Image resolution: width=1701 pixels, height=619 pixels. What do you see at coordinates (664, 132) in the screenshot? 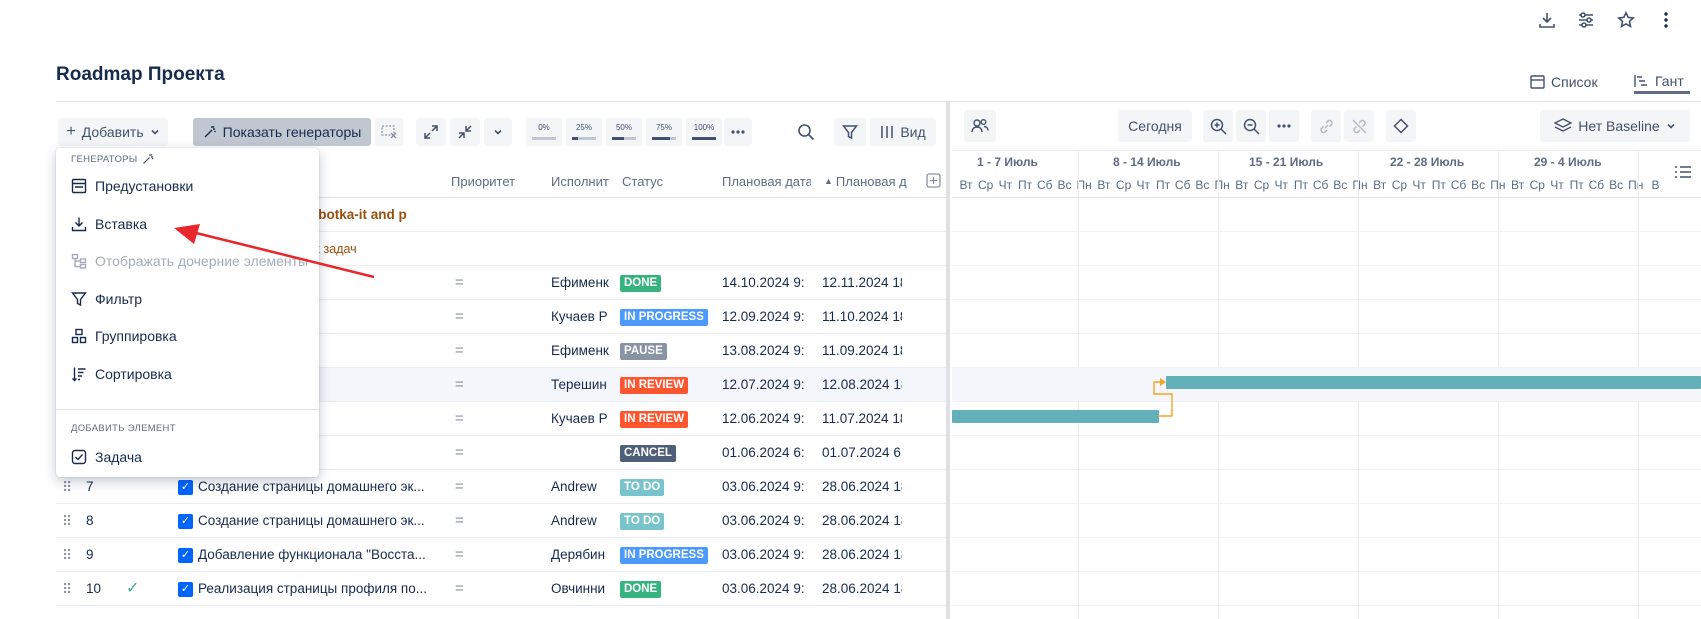
I see `progress-filter-3: 75%` at bounding box center [664, 132].